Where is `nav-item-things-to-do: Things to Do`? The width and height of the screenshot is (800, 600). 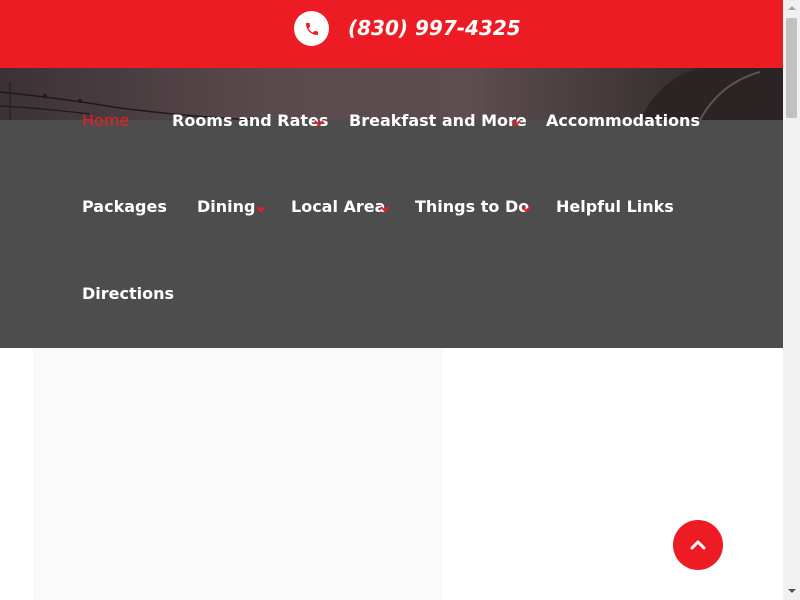 nav-item-things-to-do: Things to Do is located at coordinates (472, 207).